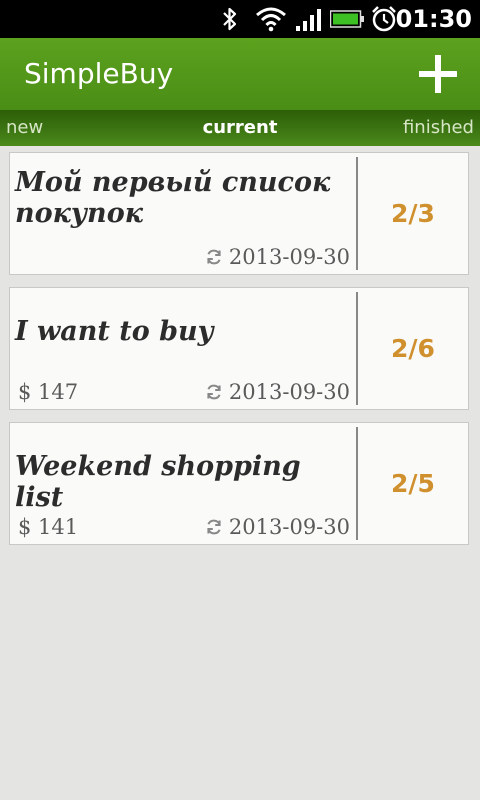 Image resolution: width=480 pixels, height=800 pixels. I want to click on list-name: Weekend shopping list, so click(158, 482).